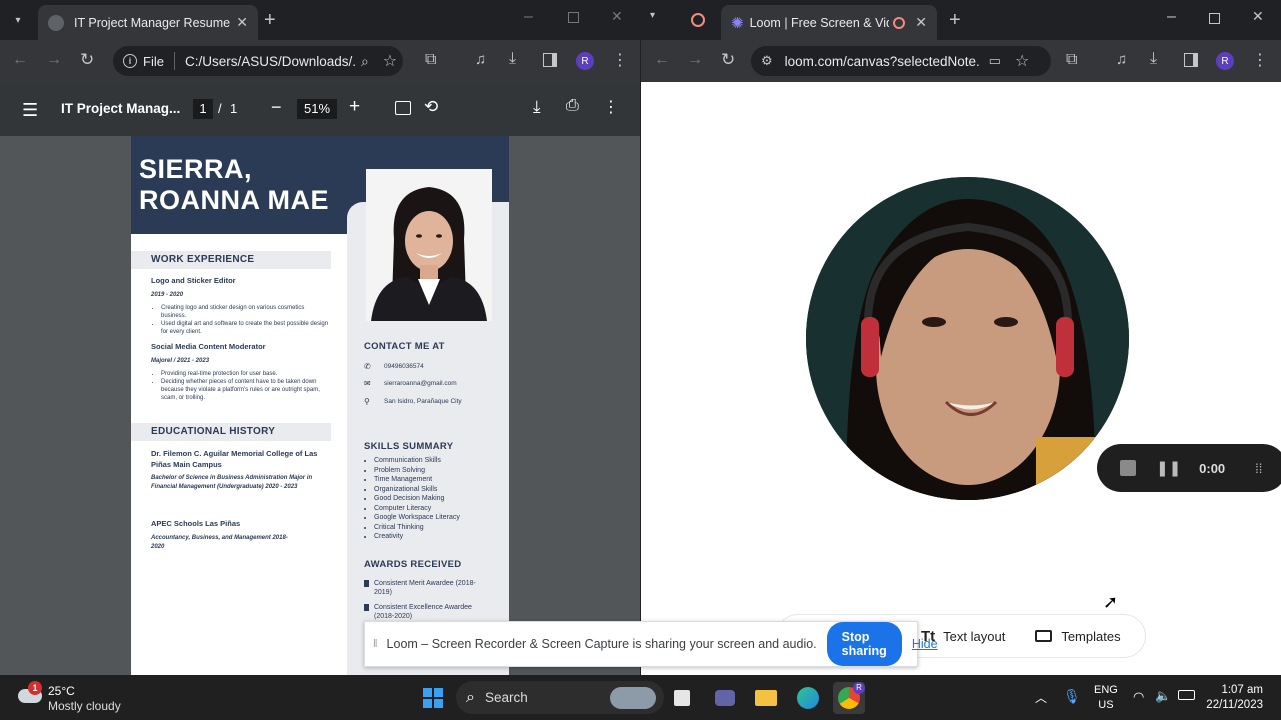 The width and height of the screenshot is (1281, 720). What do you see at coordinates (1106, 698) in the screenshot?
I see `language-indicator: ENG US` at bounding box center [1106, 698].